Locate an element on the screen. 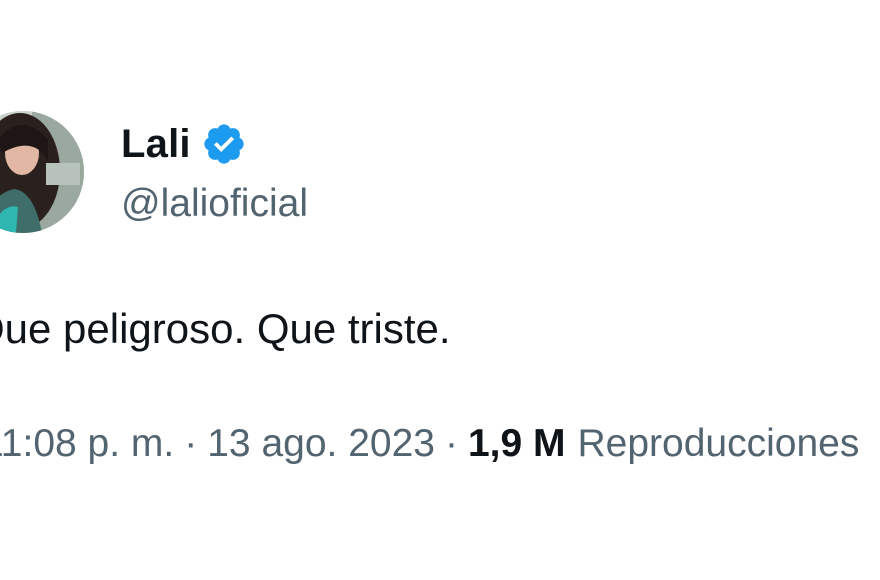  author-handle: @lalioficial is located at coordinates (214, 203).